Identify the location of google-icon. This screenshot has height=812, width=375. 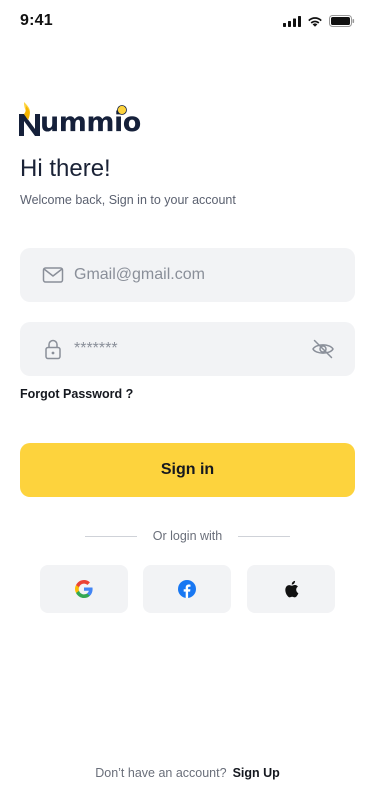
(84, 589).